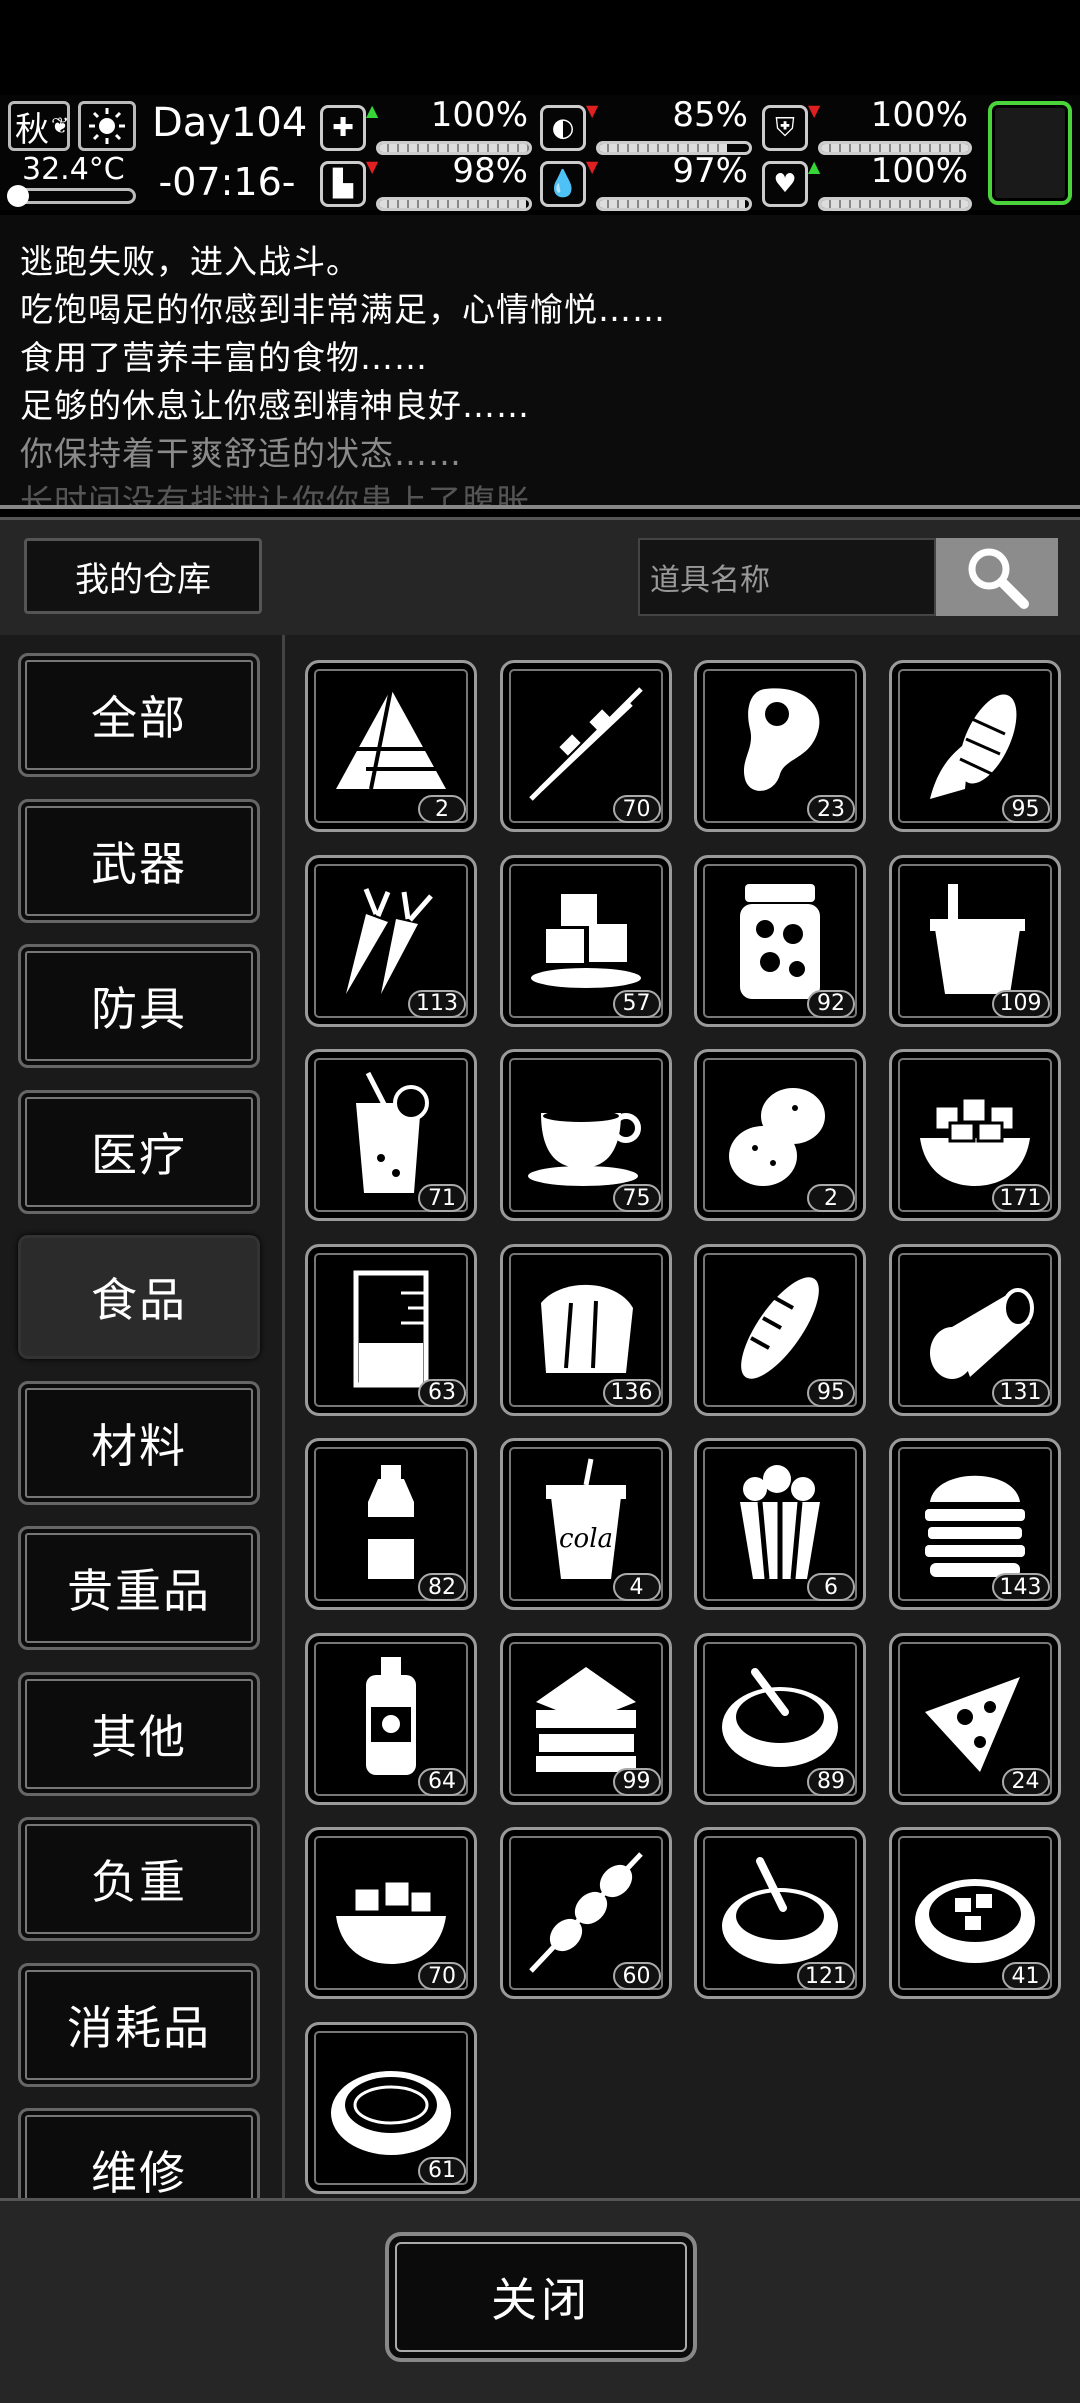 The height and width of the screenshot is (2403, 1080). Describe the element at coordinates (143, 576) in the screenshot. I see `warehouse-tab-button: 我的仓库` at that location.